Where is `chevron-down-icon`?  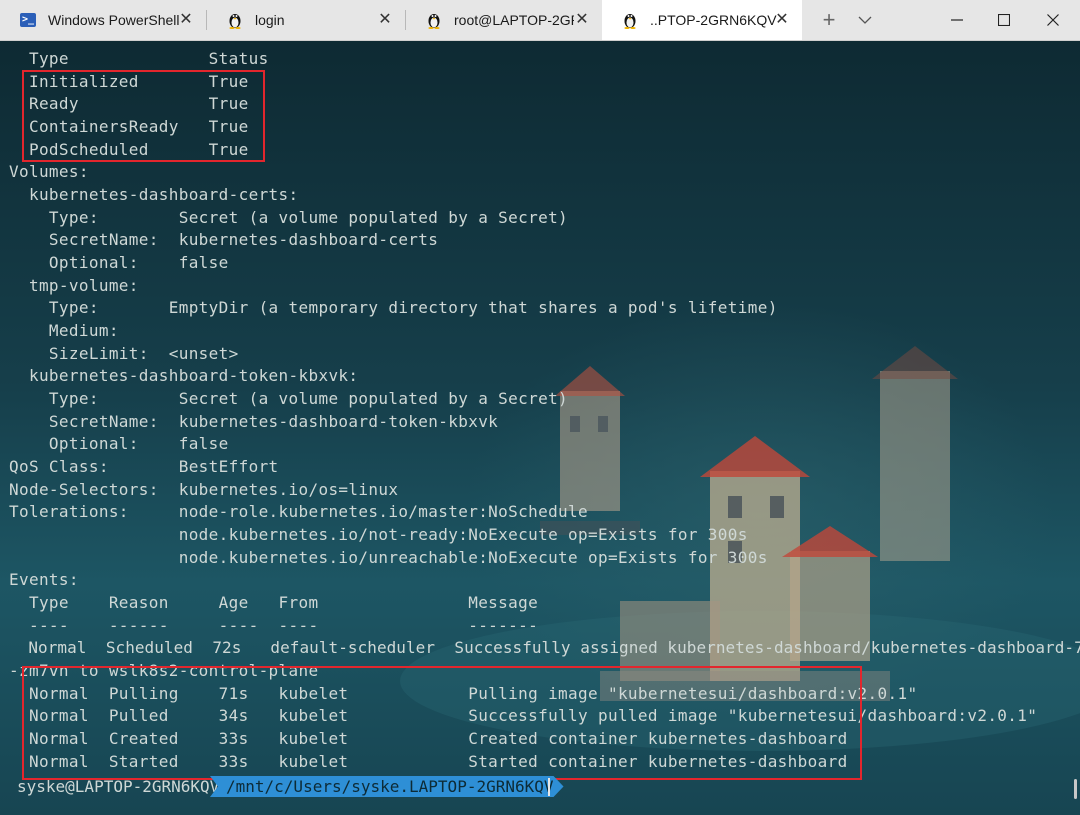 chevron-down-icon is located at coordinates (865, 20).